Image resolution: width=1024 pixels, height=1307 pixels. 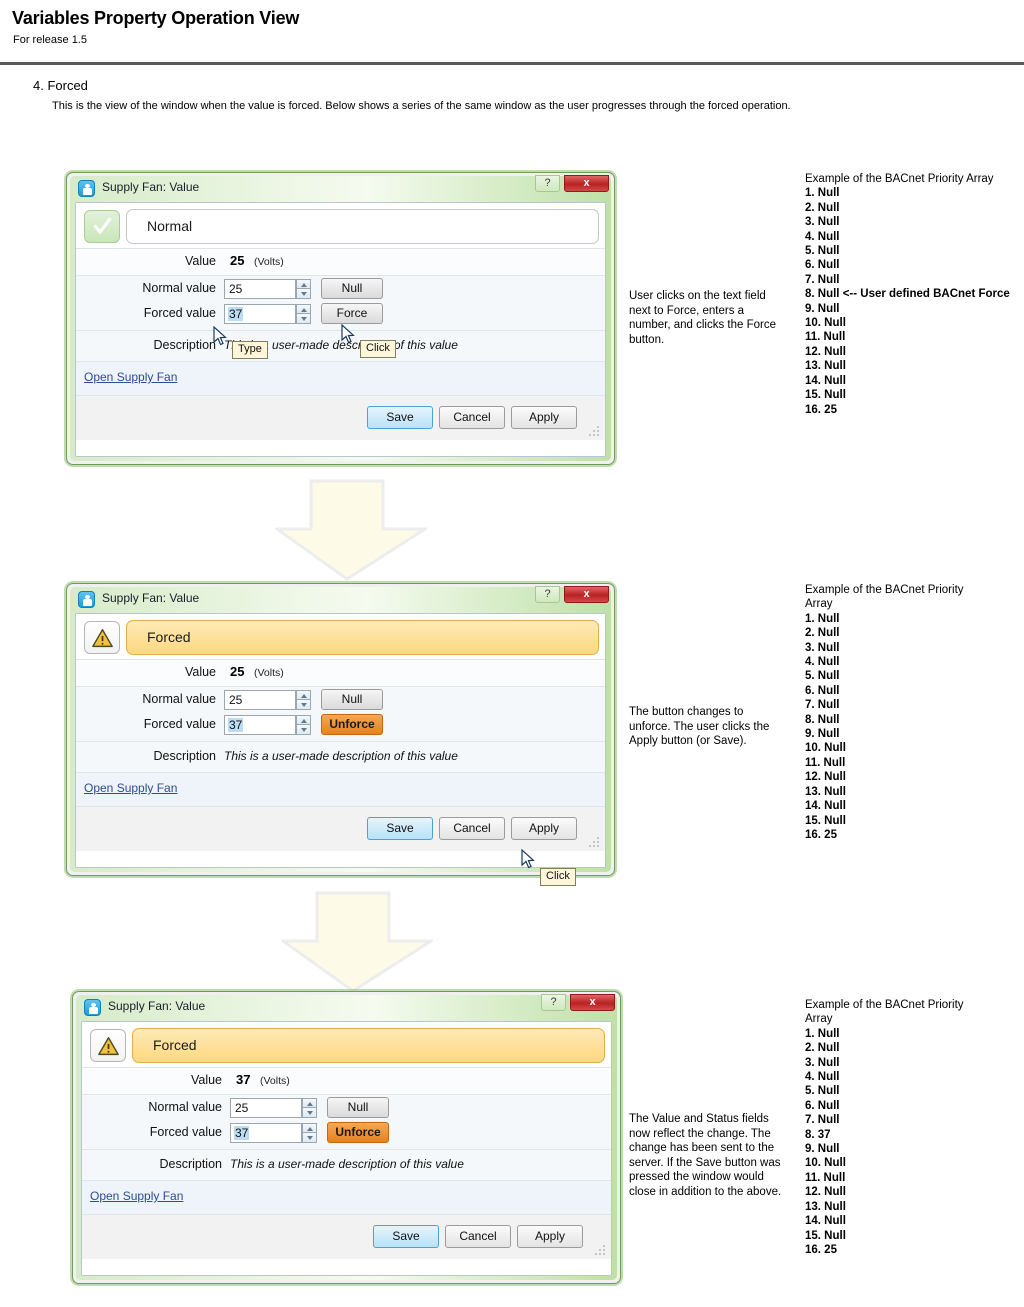 What do you see at coordinates (472, 828) in the screenshot?
I see `cancel-button-2: Cancel` at bounding box center [472, 828].